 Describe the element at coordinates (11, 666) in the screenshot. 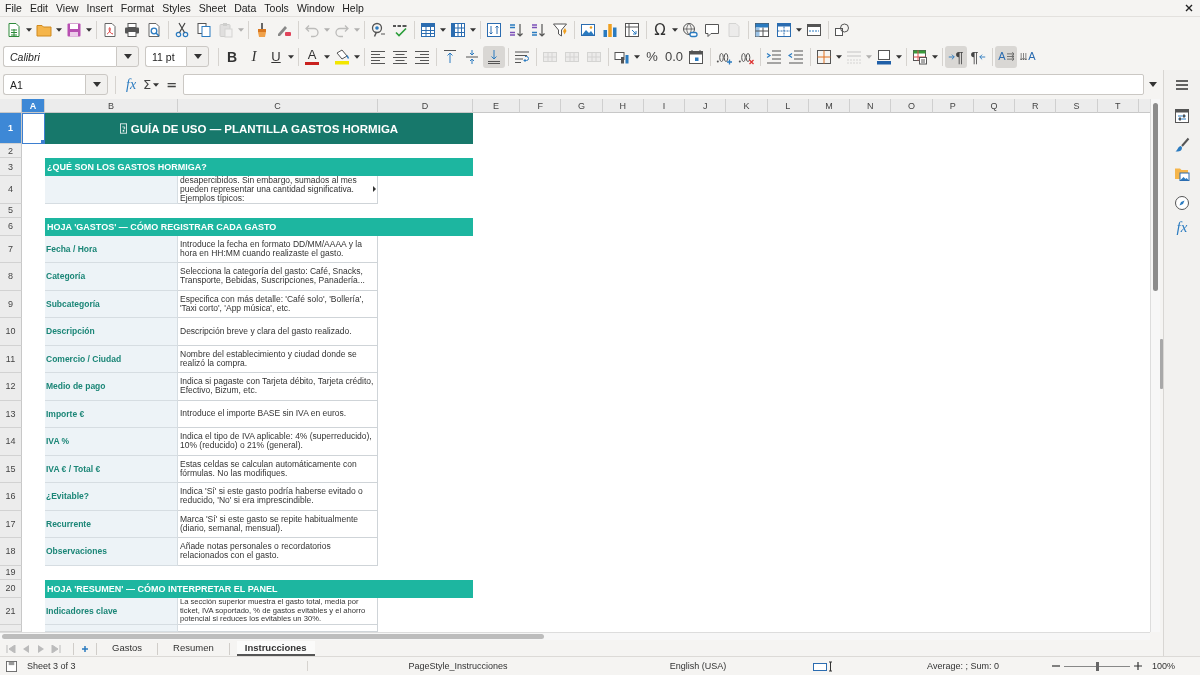

I see `document-status-icon` at that location.